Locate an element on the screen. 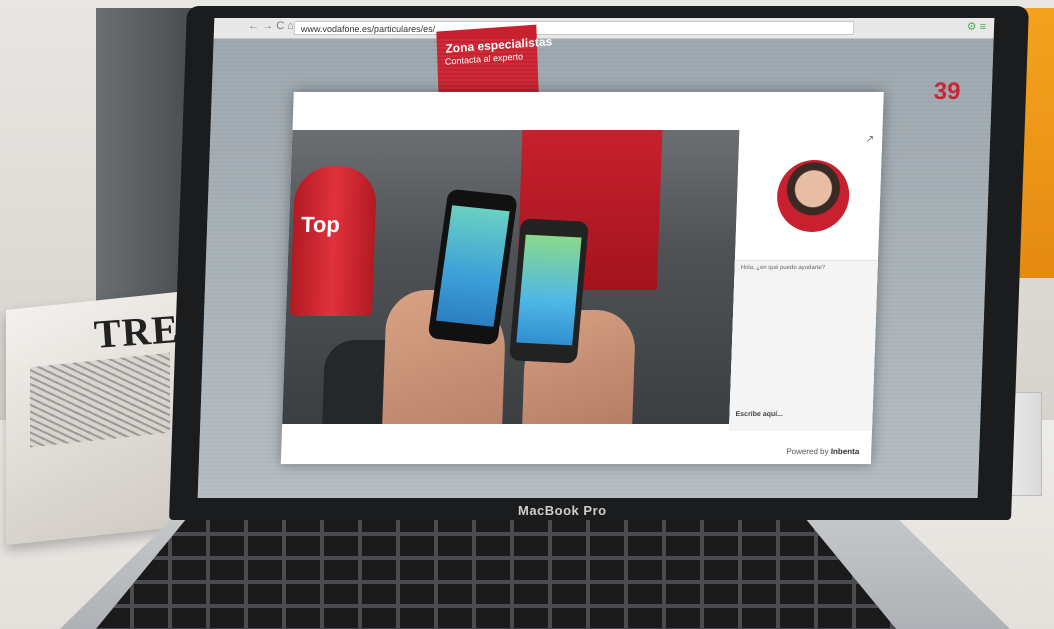  powered-brand: Inbentа is located at coordinates (845, 451).